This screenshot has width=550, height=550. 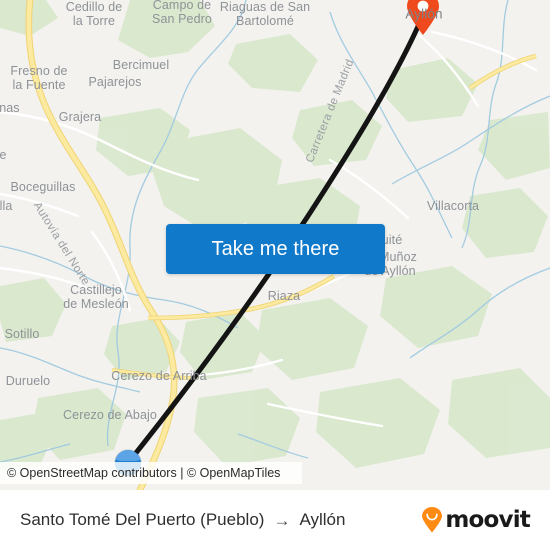 I want to click on moovit-wordmark: moovit, so click(x=487, y=520).